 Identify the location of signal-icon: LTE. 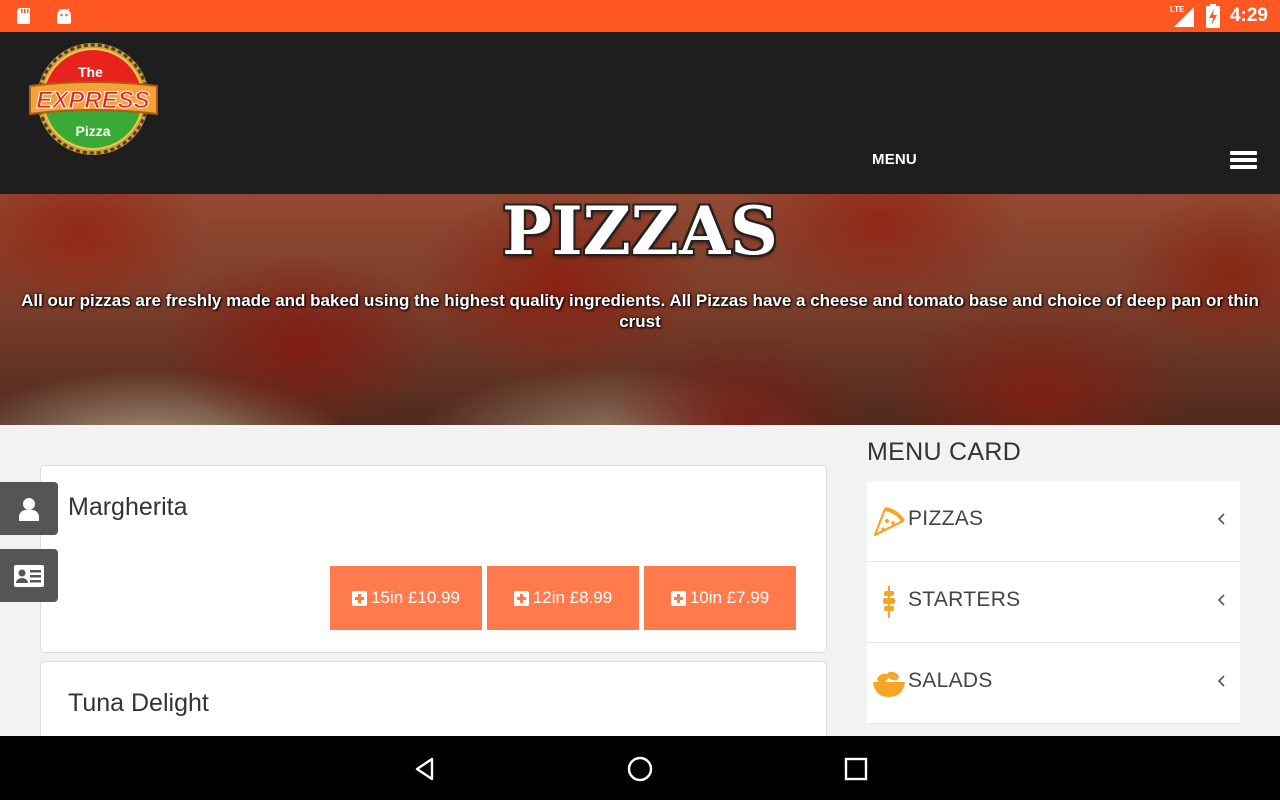
(1183, 16).